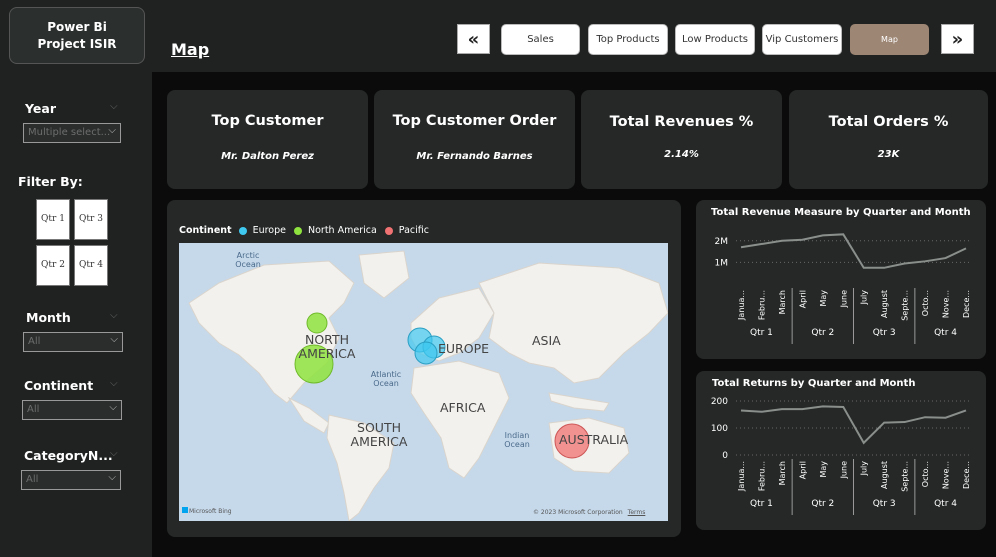 The width and height of the screenshot is (996, 557). I want to click on category-dropdown: All ⌵, so click(71, 480).